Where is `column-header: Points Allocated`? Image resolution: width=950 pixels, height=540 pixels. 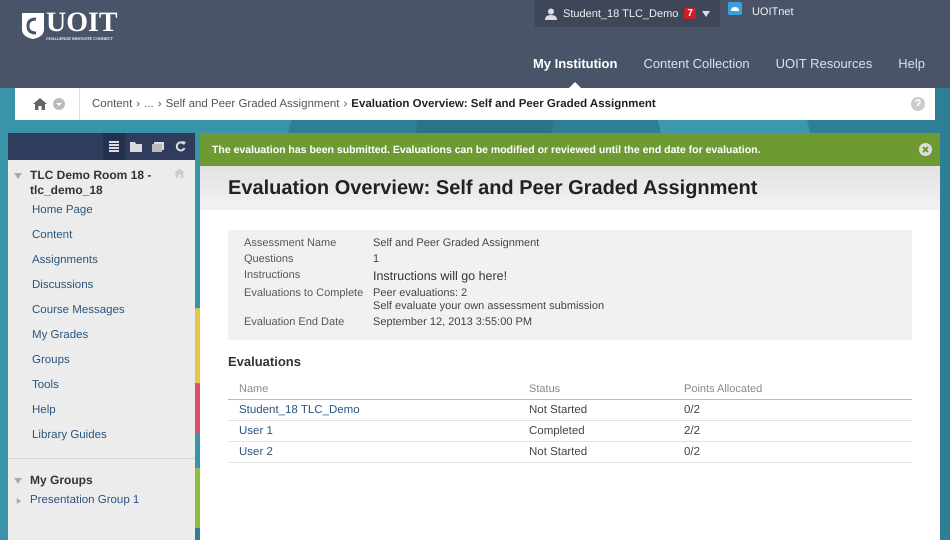 column-header: Points Allocated is located at coordinates (724, 389).